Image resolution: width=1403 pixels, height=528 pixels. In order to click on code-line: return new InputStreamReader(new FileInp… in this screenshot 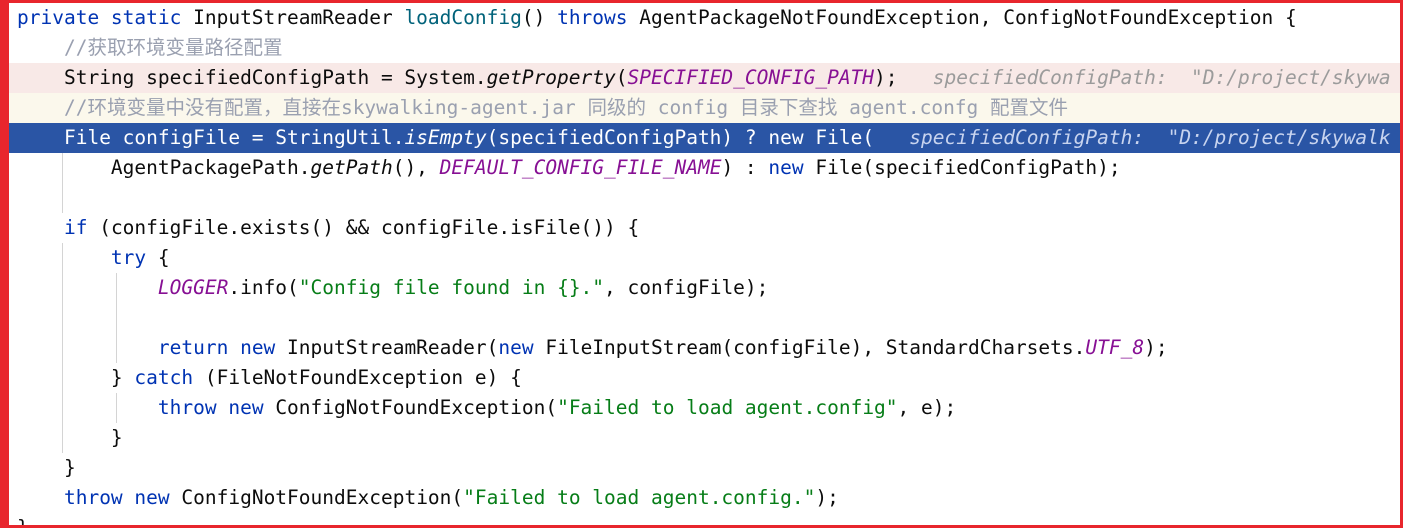, I will do `click(704, 348)`.